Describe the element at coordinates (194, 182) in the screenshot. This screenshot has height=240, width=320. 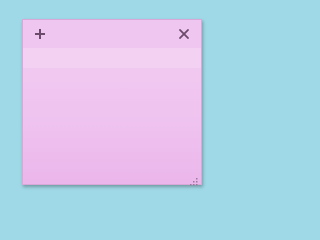
I see `resize-grip-icon` at that location.